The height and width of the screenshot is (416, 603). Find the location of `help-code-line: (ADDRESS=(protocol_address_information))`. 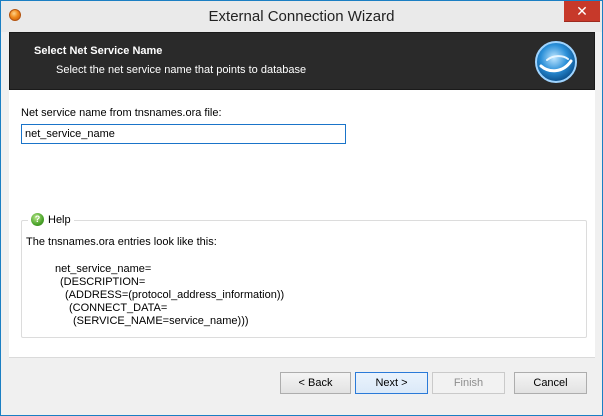

help-code-line: (ADDRESS=(protocol_address_information)) is located at coordinates (175, 295).